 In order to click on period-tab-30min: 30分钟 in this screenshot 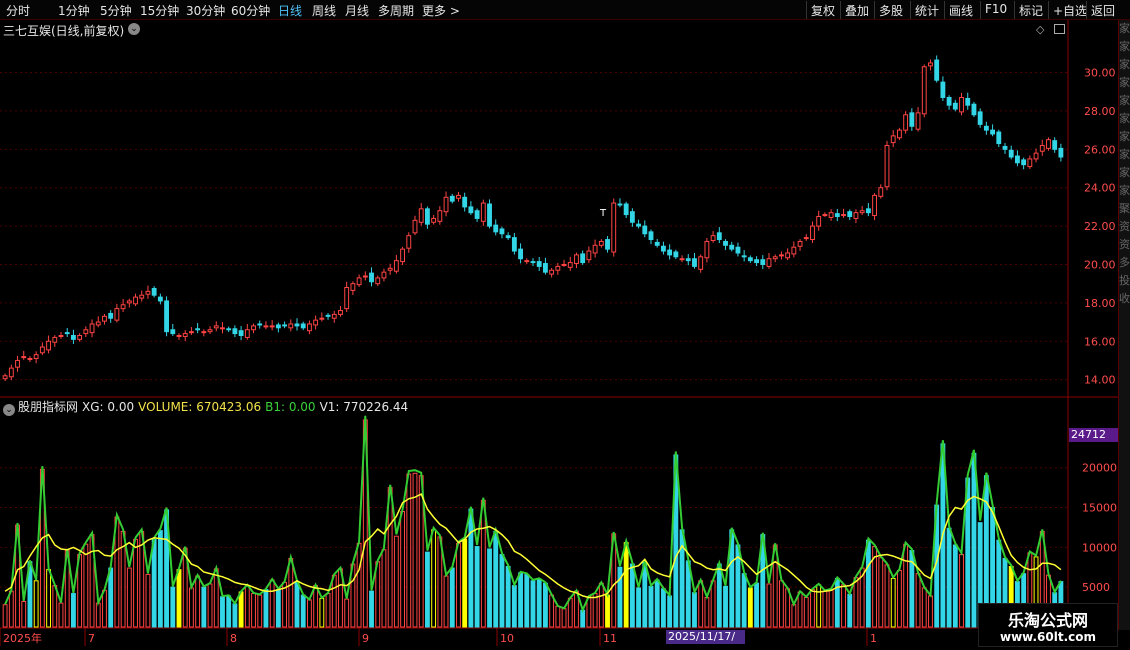, I will do `click(205, 10)`.